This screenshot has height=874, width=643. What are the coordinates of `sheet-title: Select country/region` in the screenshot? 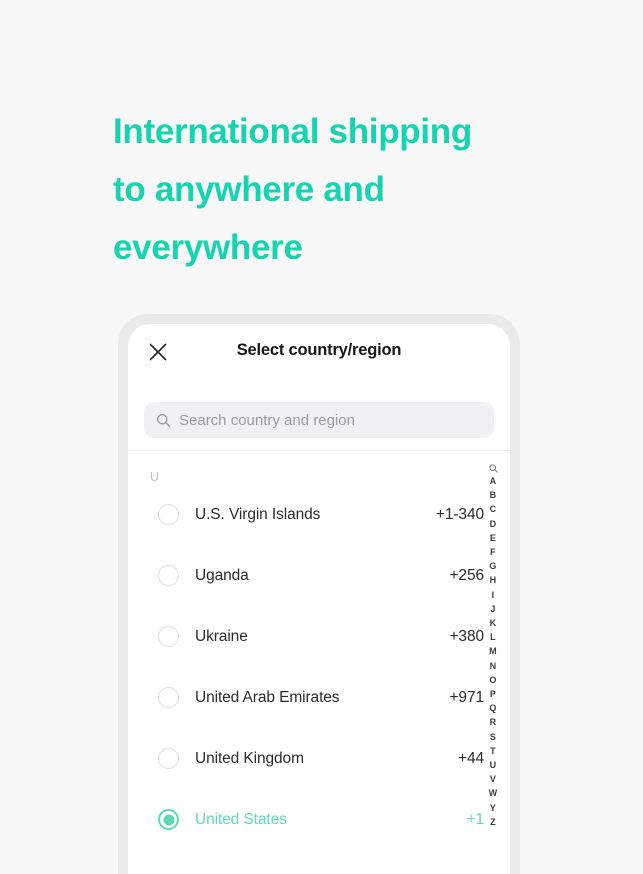 It's located at (319, 350).